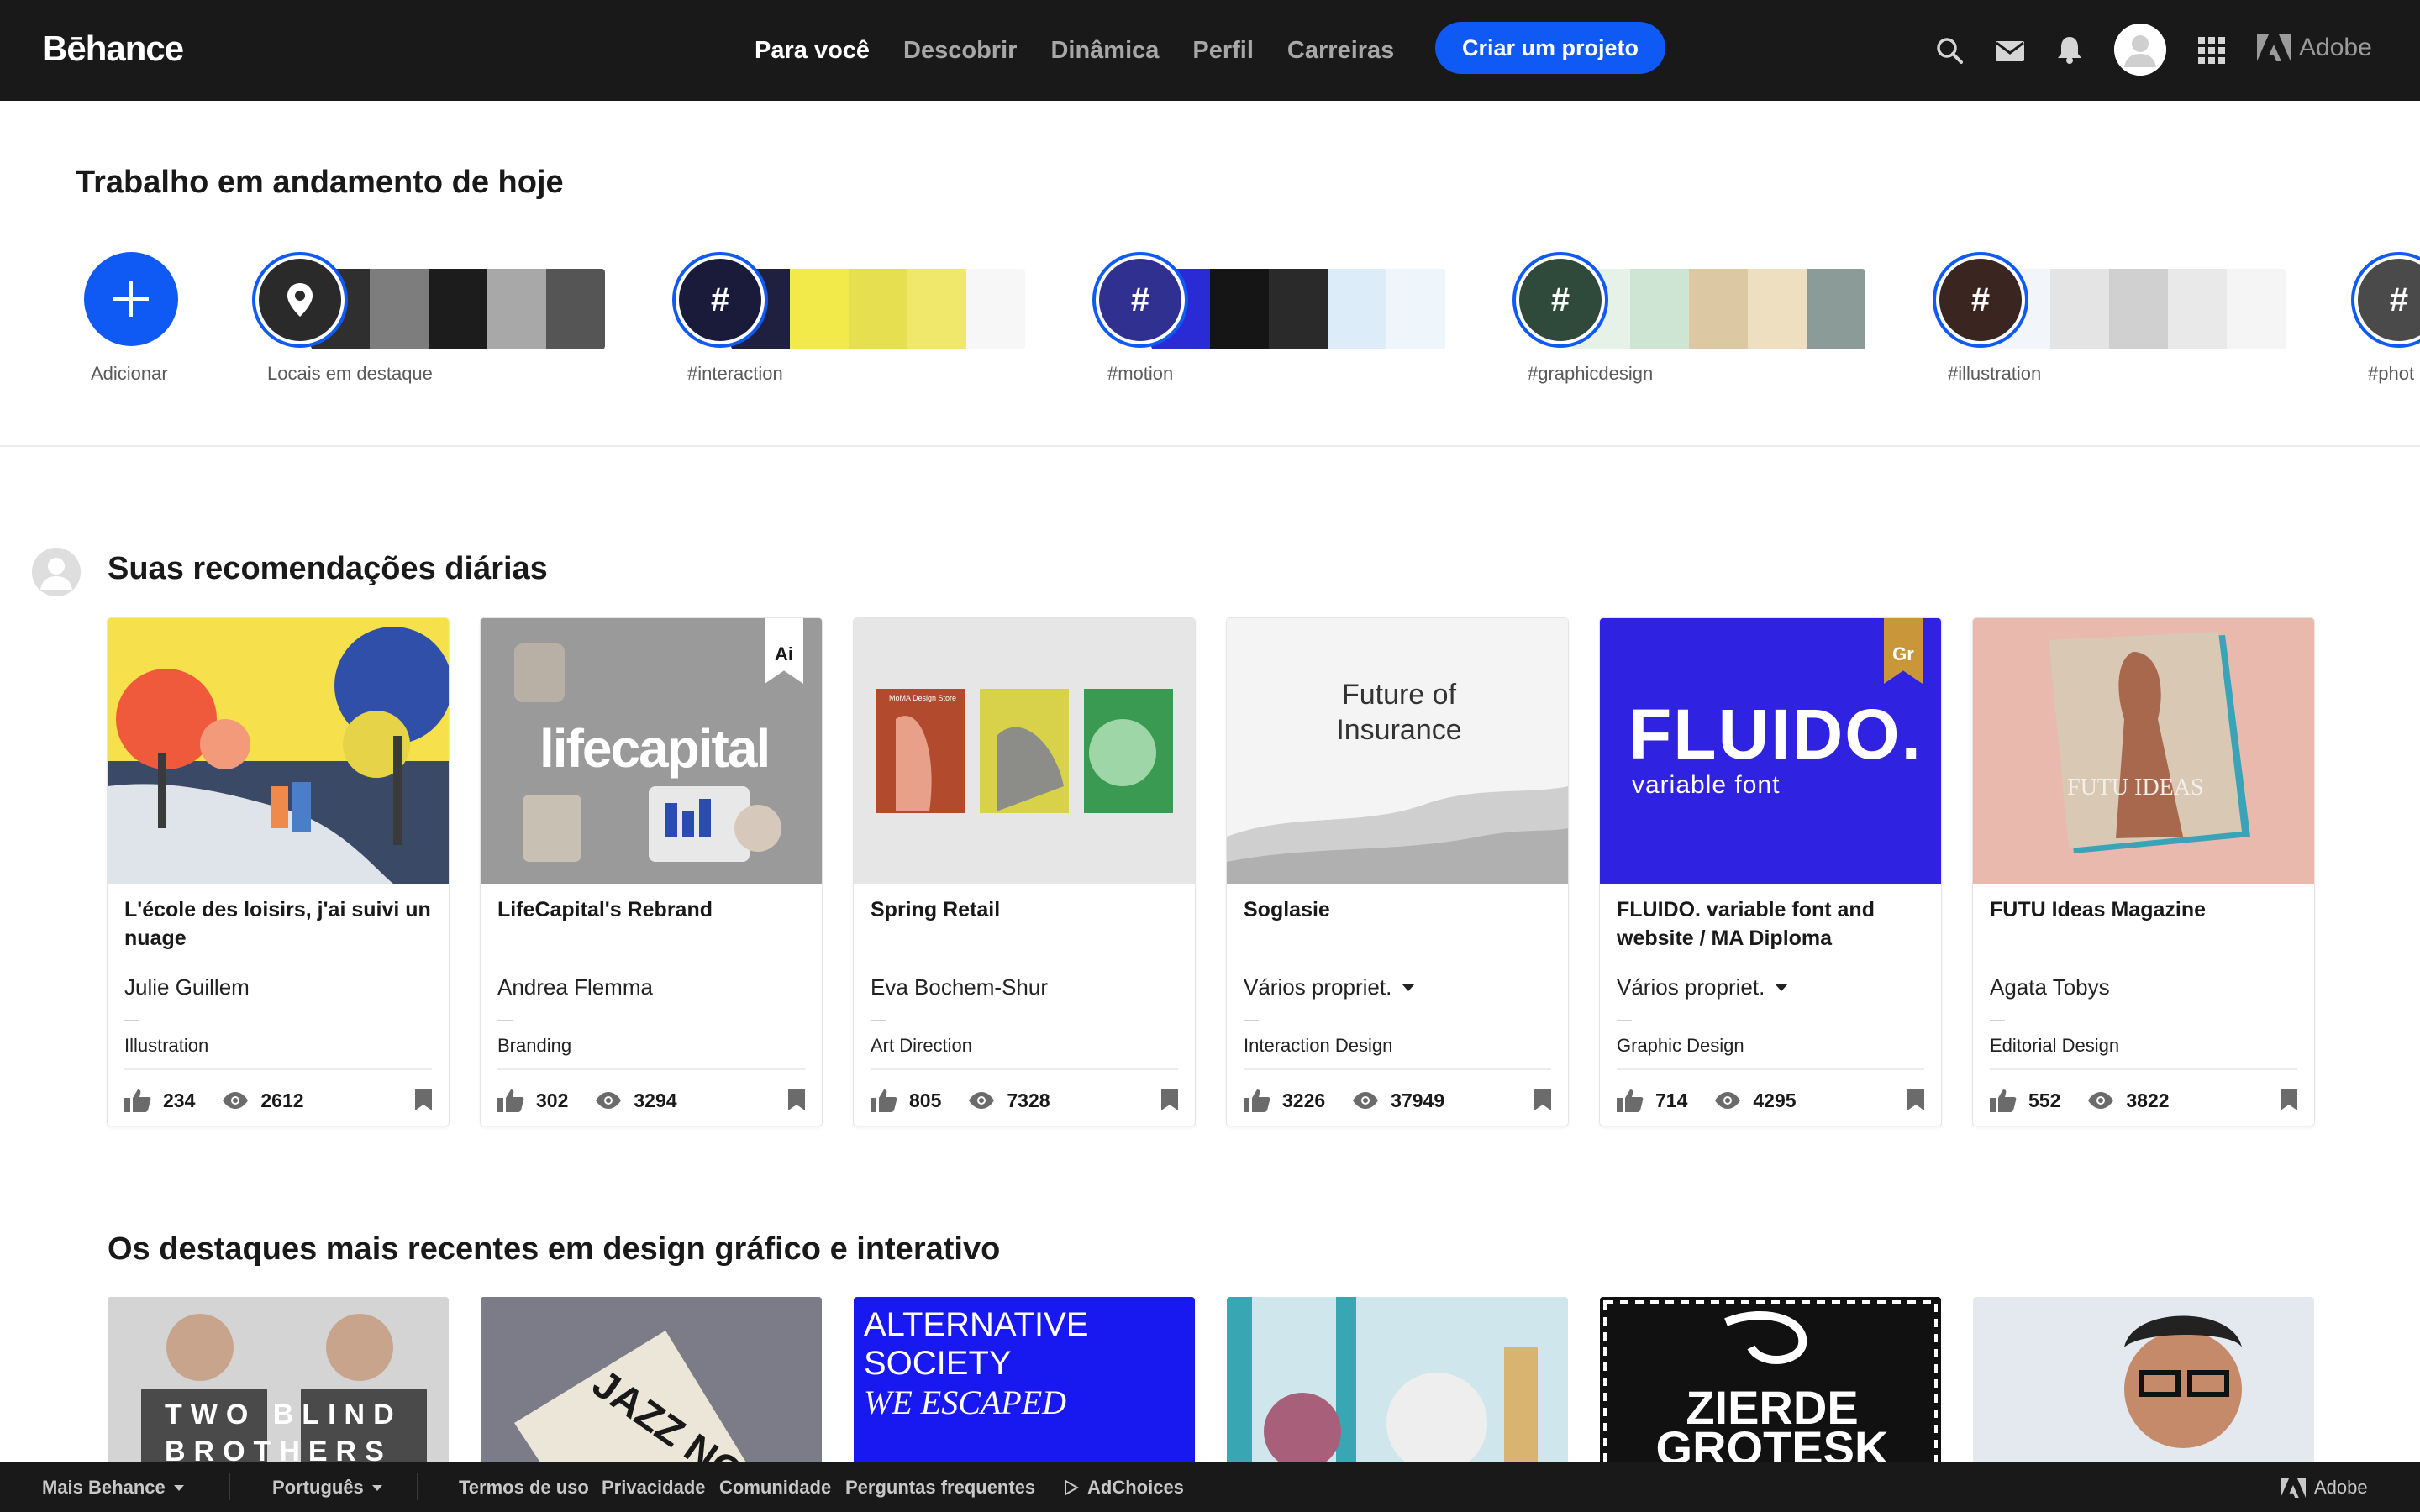 This screenshot has height=1512, width=2420. What do you see at coordinates (2335, 47) in the screenshot?
I see `adobe-label: Adobe` at bounding box center [2335, 47].